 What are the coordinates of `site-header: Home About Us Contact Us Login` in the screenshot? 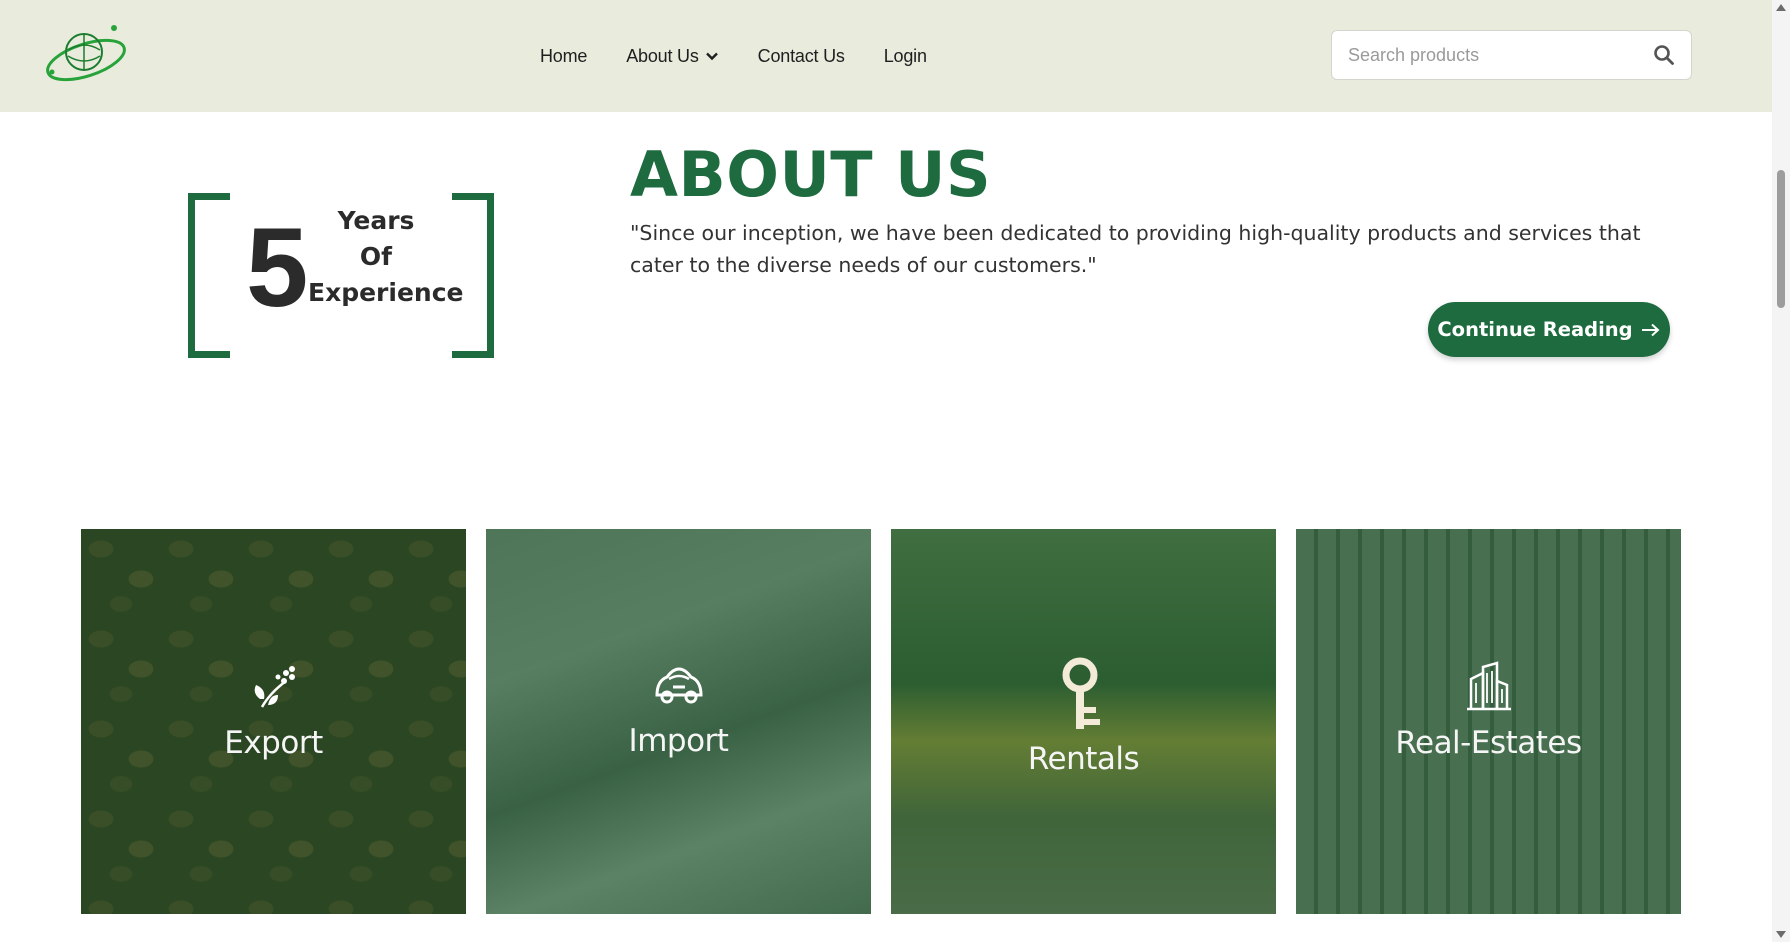 It's located at (886, 56).